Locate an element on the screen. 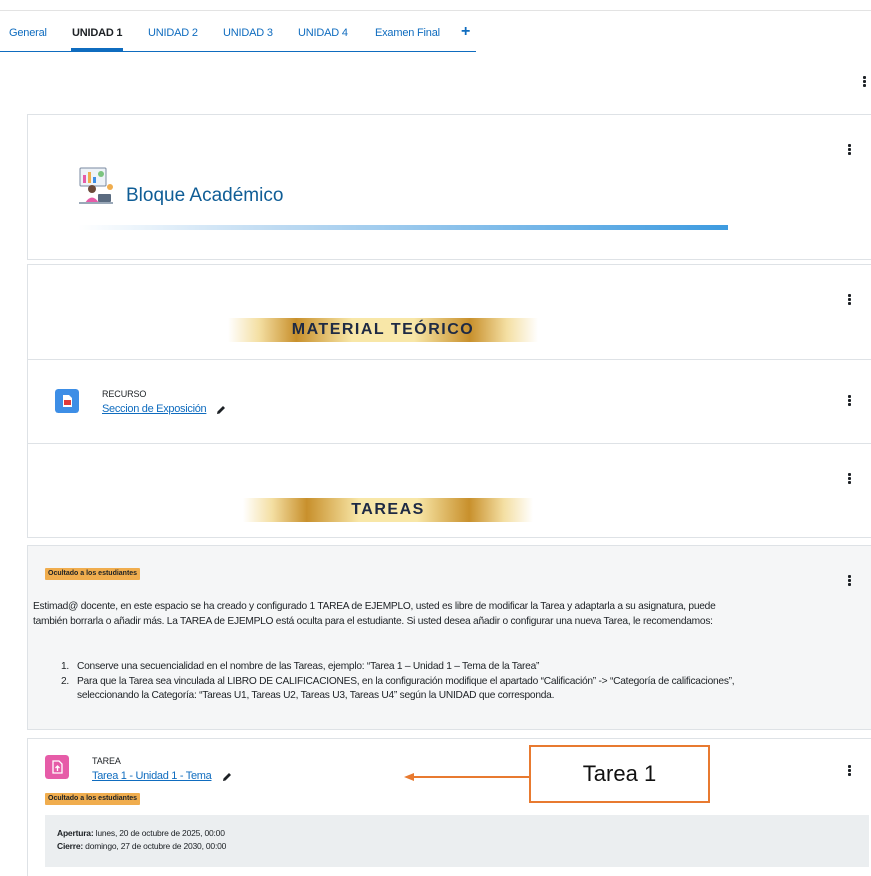  tareas-banner: TAREAS is located at coordinates (388, 510).